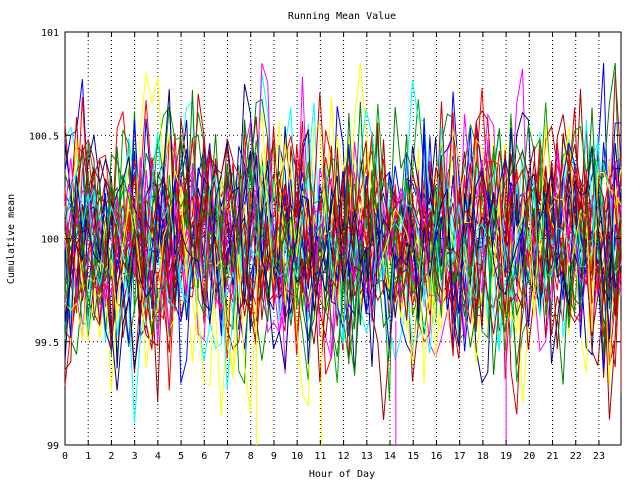 This screenshot has height=484, width=640. Describe the element at coordinates (599, 456) in the screenshot. I see `x-tick-label: 23` at that location.